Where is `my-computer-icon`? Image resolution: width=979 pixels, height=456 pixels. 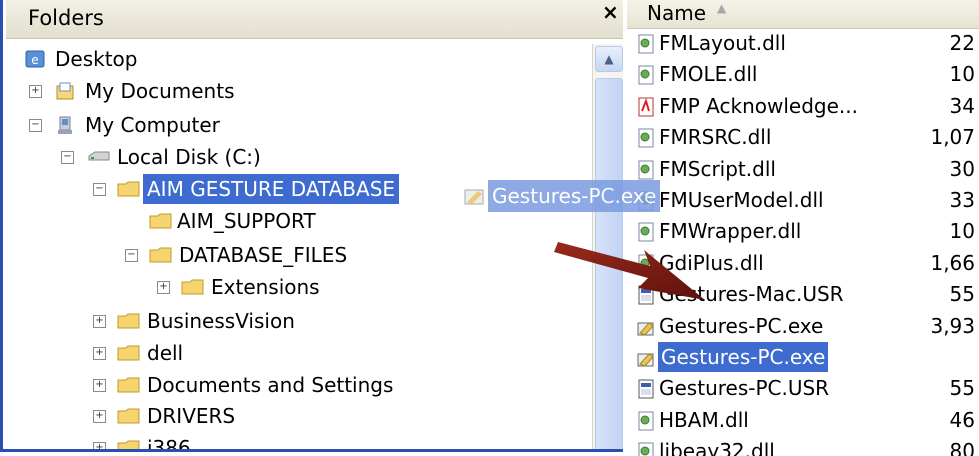
my-computer-icon is located at coordinates (65, 125).